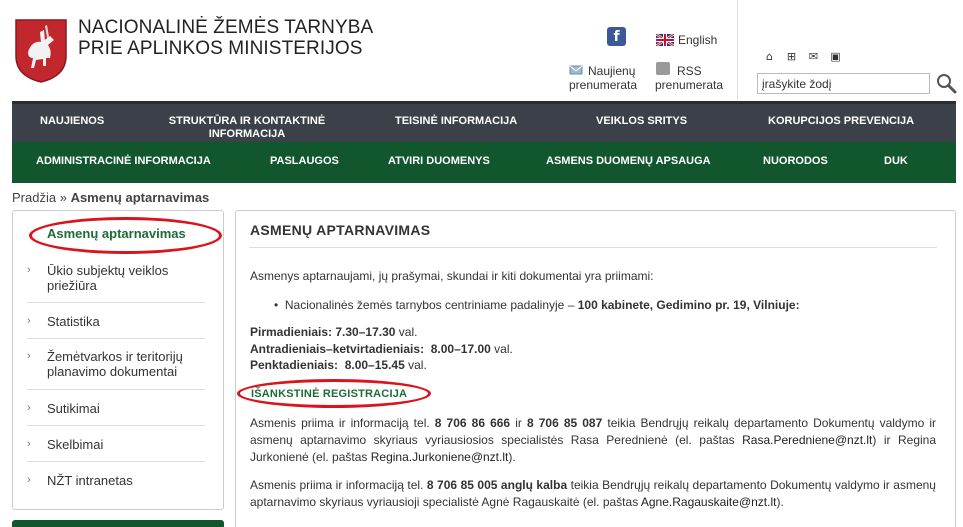 This screenshot has width=963, height=527. Describe the element at coordinates (813, 56) in the screenshot. I see `mail-icon: ✉` at that location.